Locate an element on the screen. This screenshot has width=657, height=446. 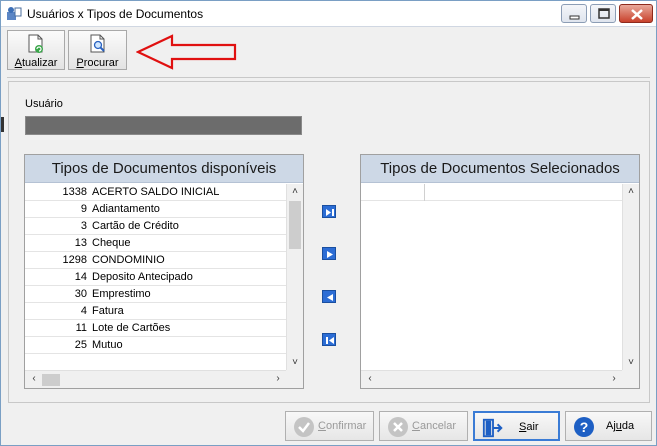
move-all-right-button is located at coordinates (329, 211).